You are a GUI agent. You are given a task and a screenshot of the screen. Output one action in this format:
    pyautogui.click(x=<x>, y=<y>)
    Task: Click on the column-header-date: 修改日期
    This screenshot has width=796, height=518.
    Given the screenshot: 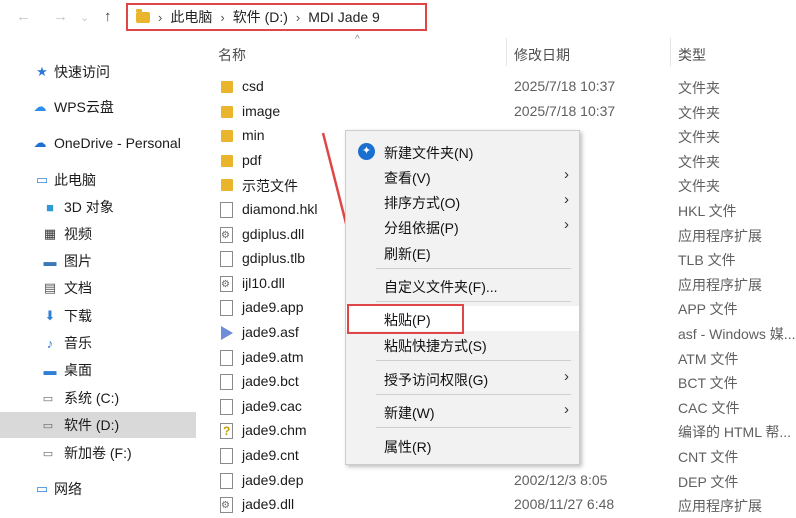 What is the action you would take?
    pyautogui.click(x=542, y=55)
    